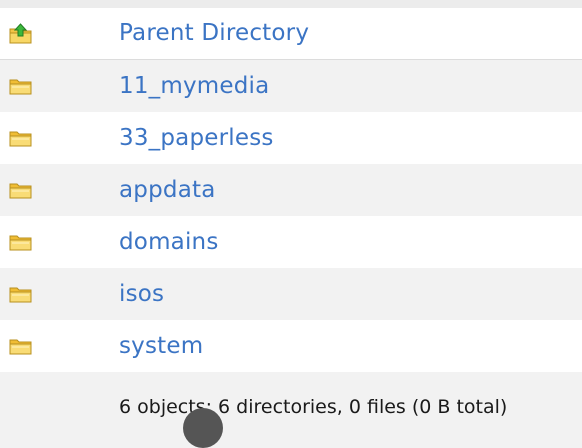 The width and height of the screenshot is (582, 448). I want to click on parent-directory-icon, so click(21, 33).